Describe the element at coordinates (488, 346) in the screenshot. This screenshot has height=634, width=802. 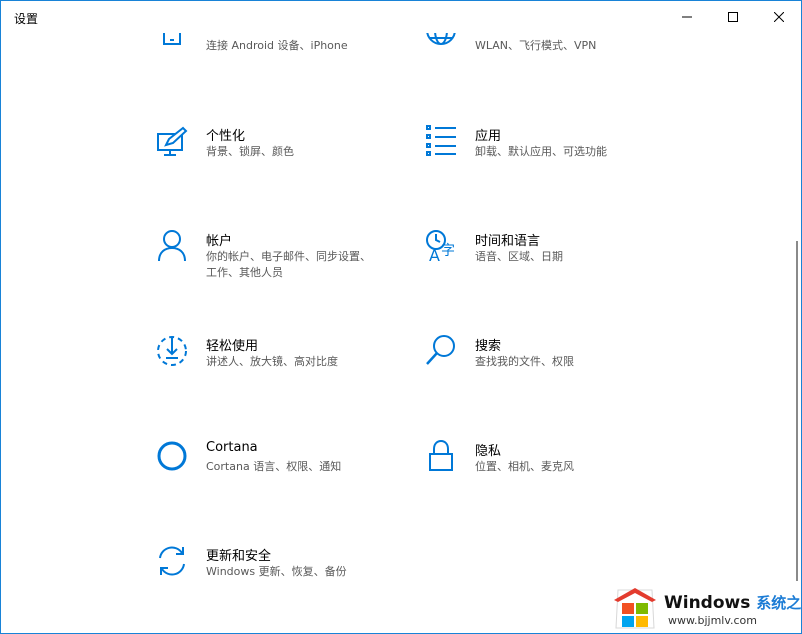
I see `tile-name: 搜索` at that location.